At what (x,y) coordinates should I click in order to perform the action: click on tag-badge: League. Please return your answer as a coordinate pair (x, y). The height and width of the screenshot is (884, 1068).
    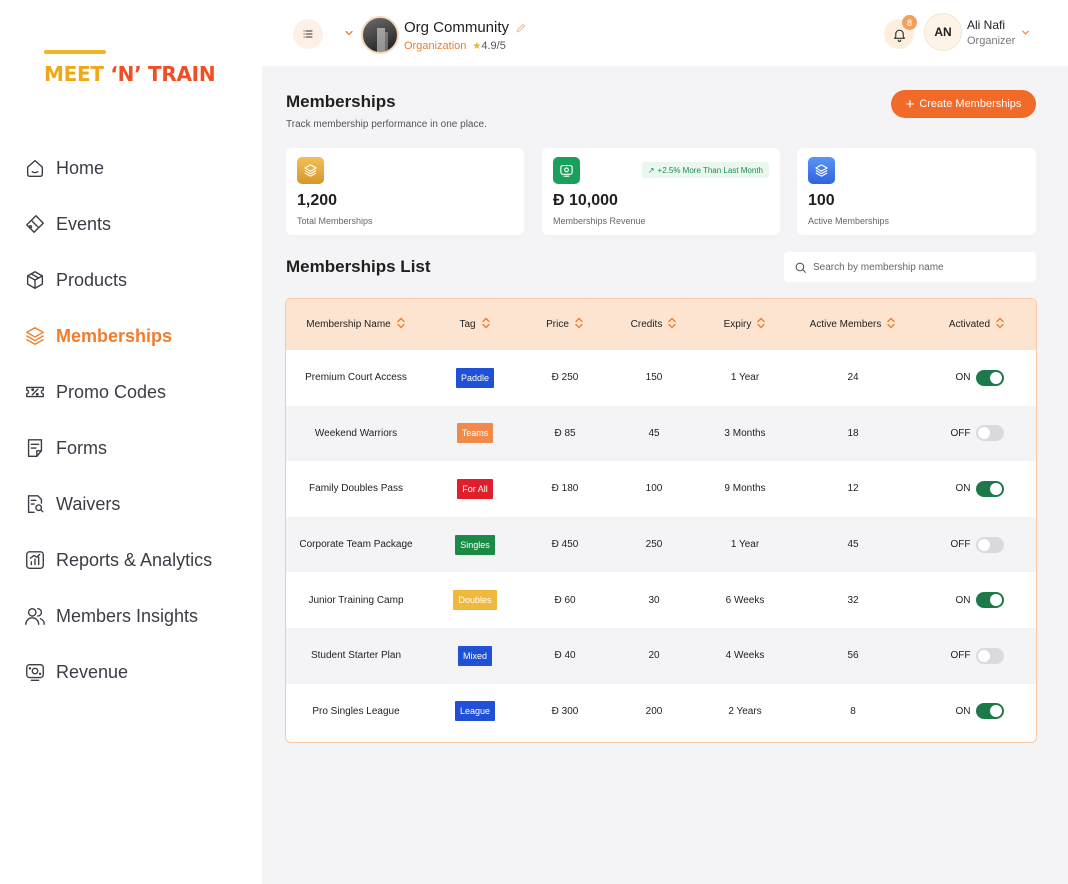
    Looking at the image, I should click on (475, 711).